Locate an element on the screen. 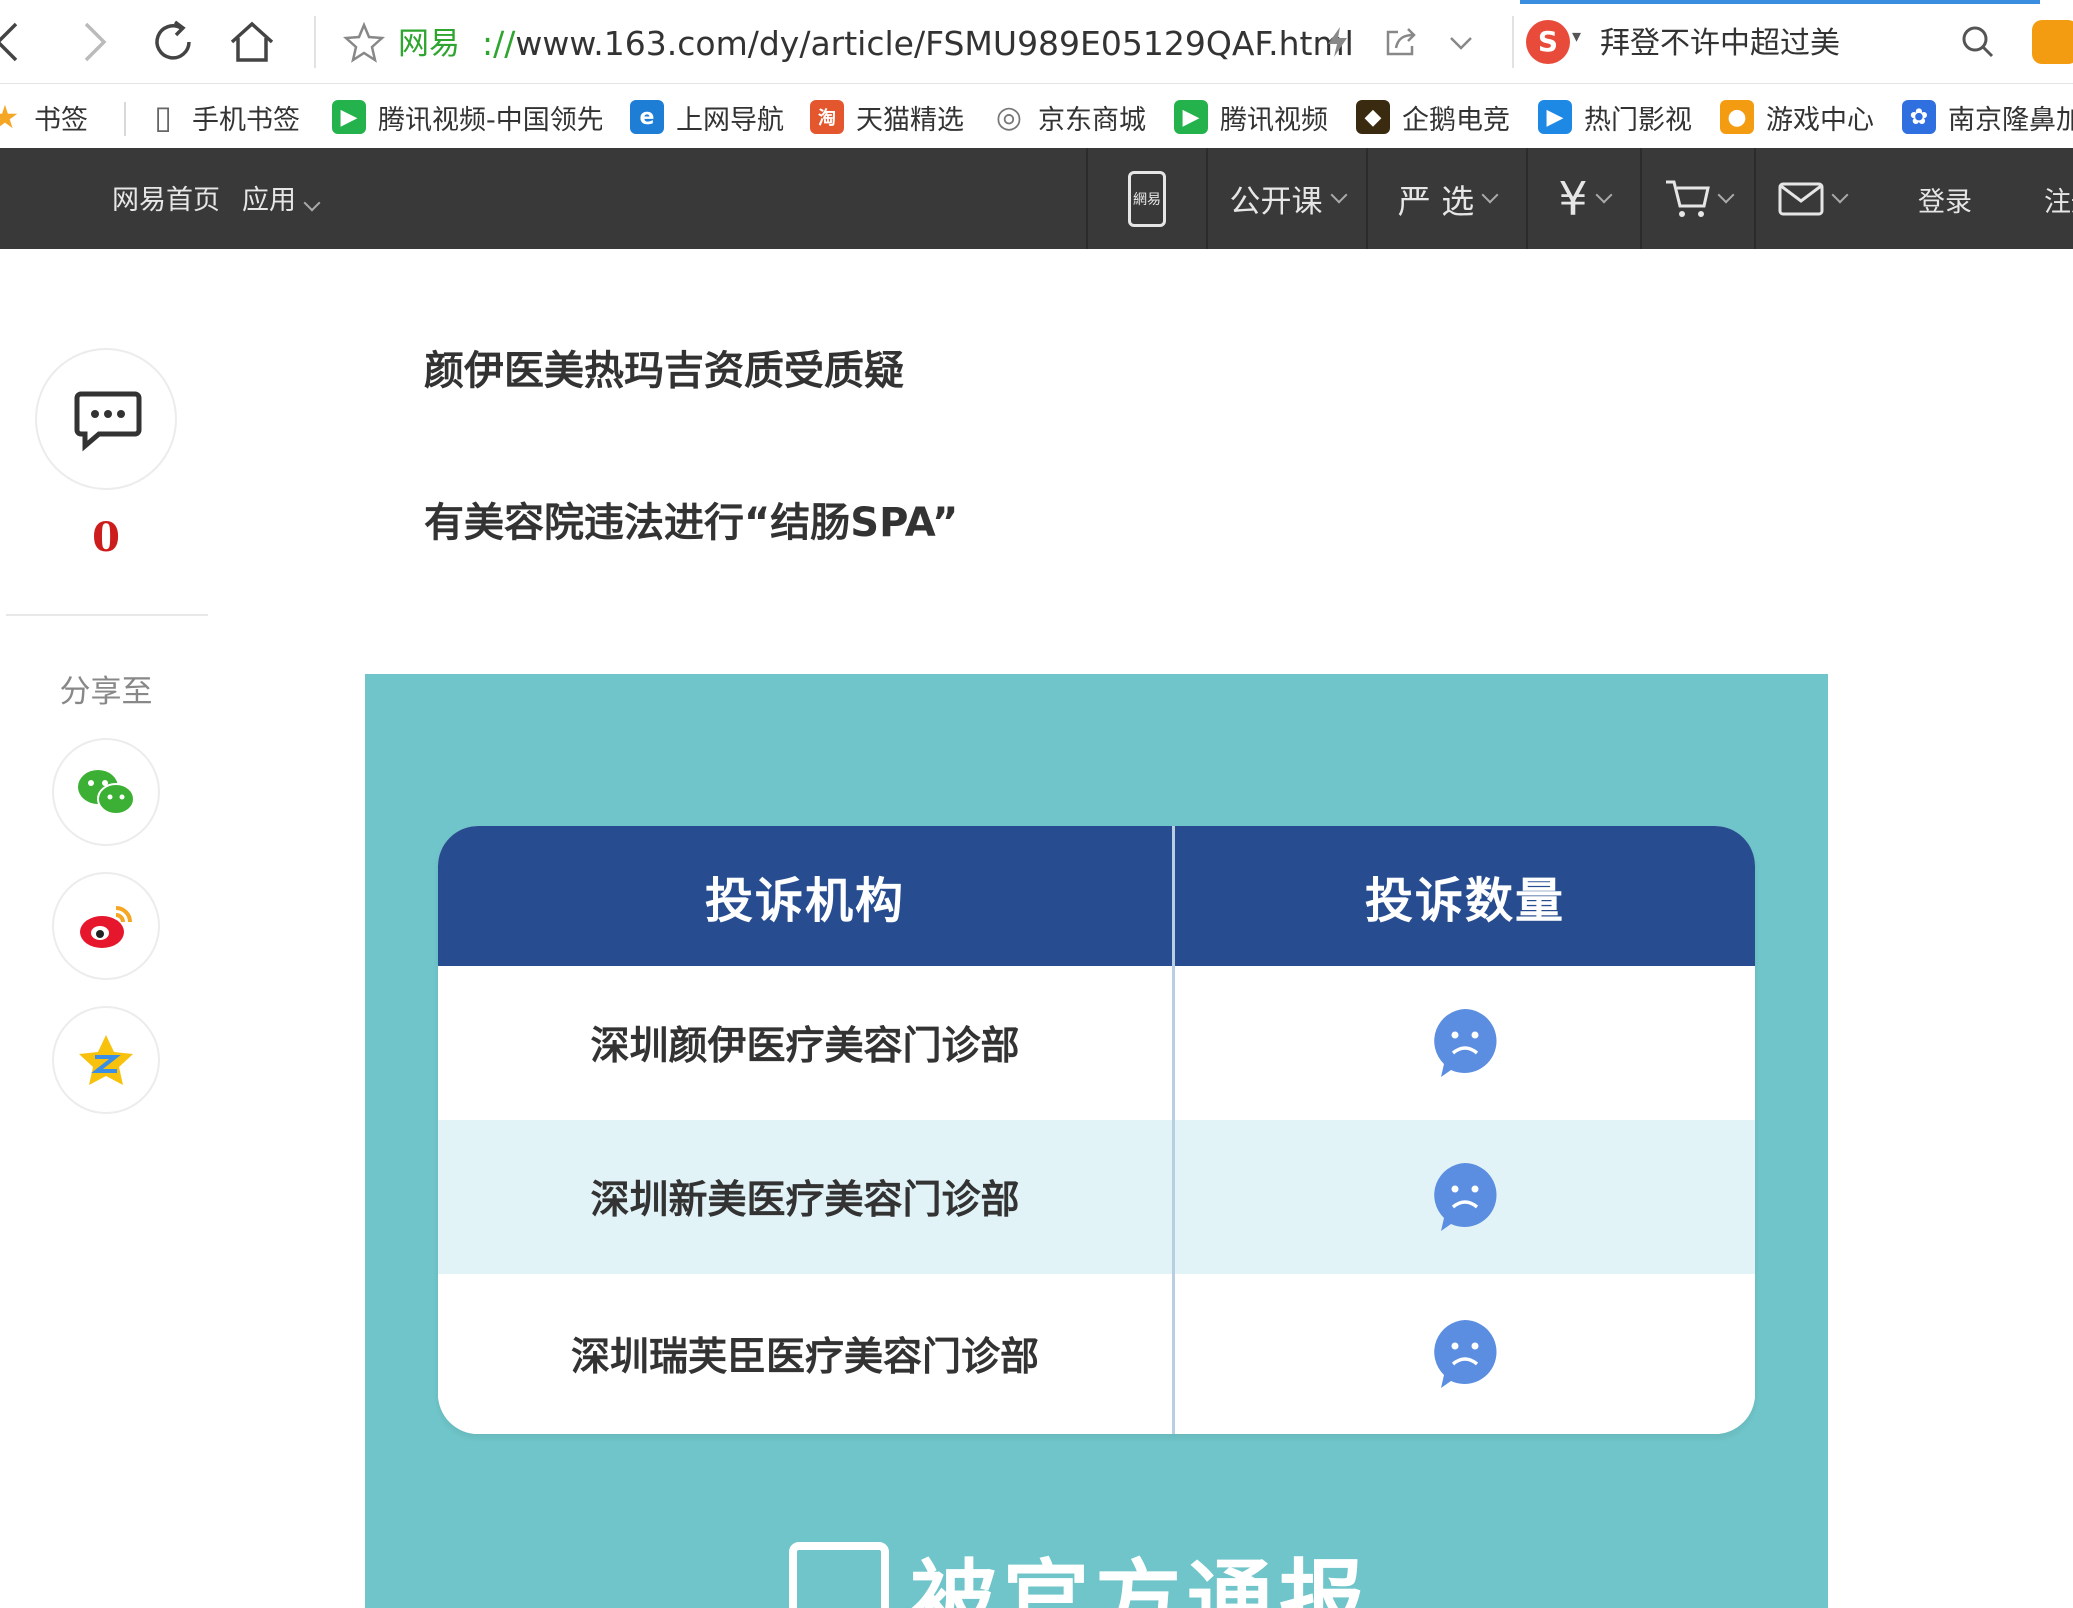 The height and width of the screenshot is (1608, 2073). back-button is located at coordinates (19, 42).